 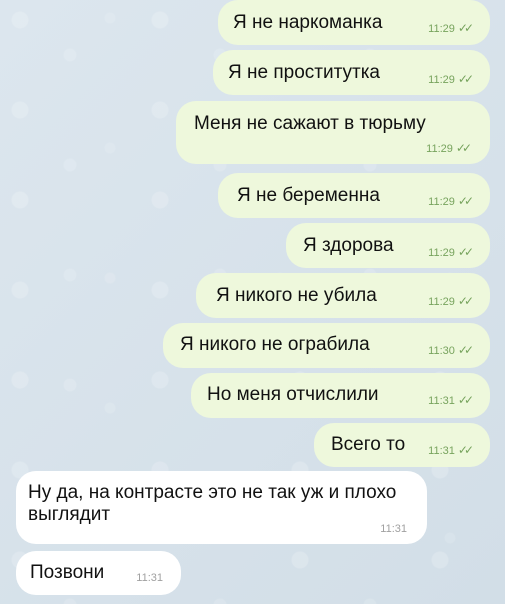 I want to click on message-text: Я не наркоманка, so click(x=308, y=22).